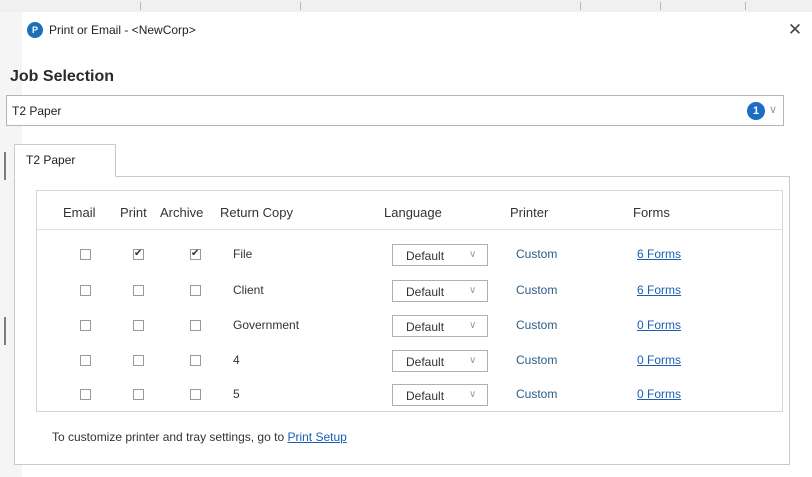  Describe the element at coordinates (651, 212) in the screenshot. I see `column-header-forms: Forms` at that location.